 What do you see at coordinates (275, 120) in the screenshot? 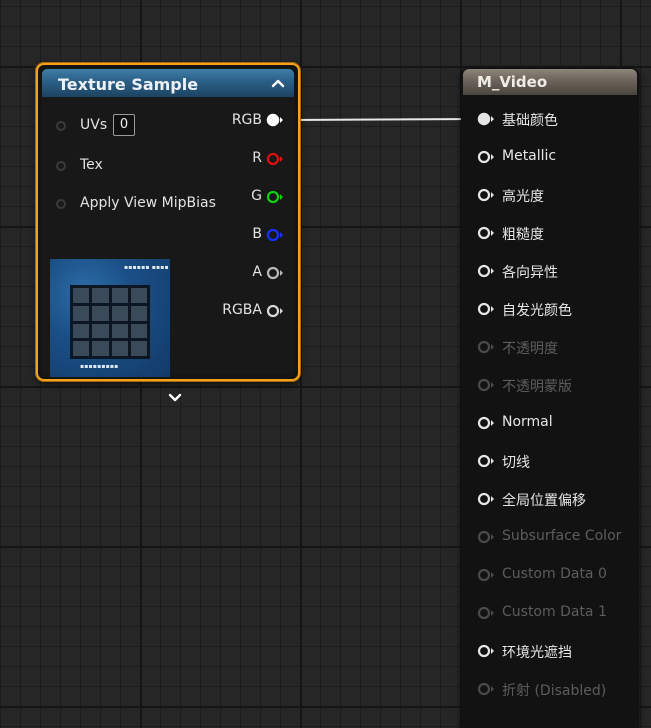
I see `output-pin-rgb-icon` at bounding box center [275, 120].